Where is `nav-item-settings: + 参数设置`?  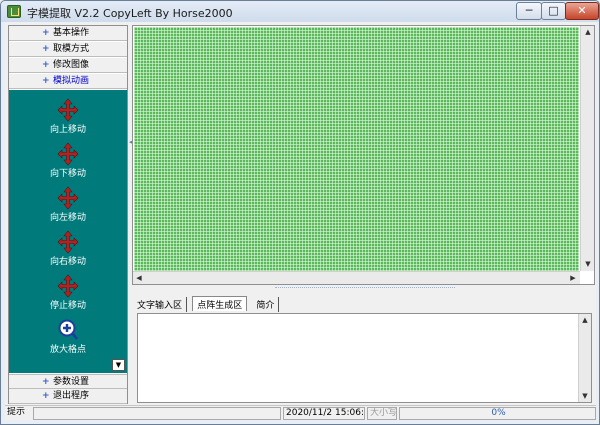 nav-item-settings: + 参数设置 is located at coordinates (68, 381).